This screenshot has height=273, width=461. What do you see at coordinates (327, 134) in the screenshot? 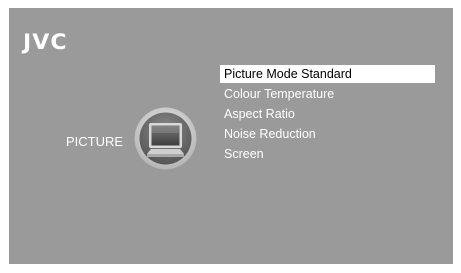
I see `menu-item-noise-reduction: Noise Reduction` at bounding box center [327, 134].